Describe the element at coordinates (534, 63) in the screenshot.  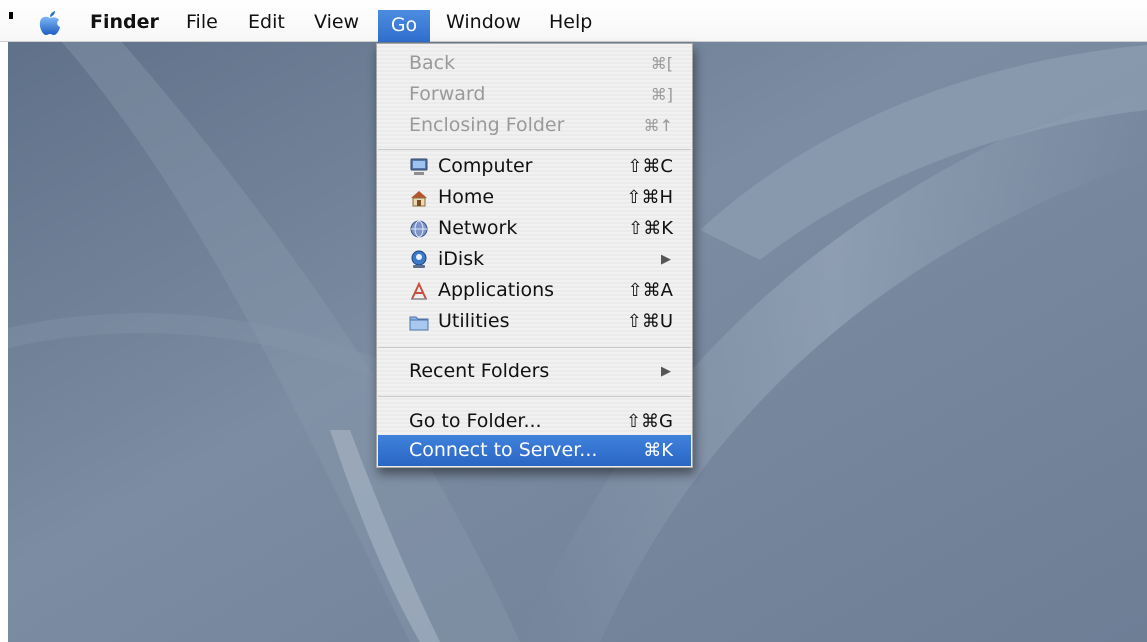
I see `menu-item-back: Back ⌘[` at that location.